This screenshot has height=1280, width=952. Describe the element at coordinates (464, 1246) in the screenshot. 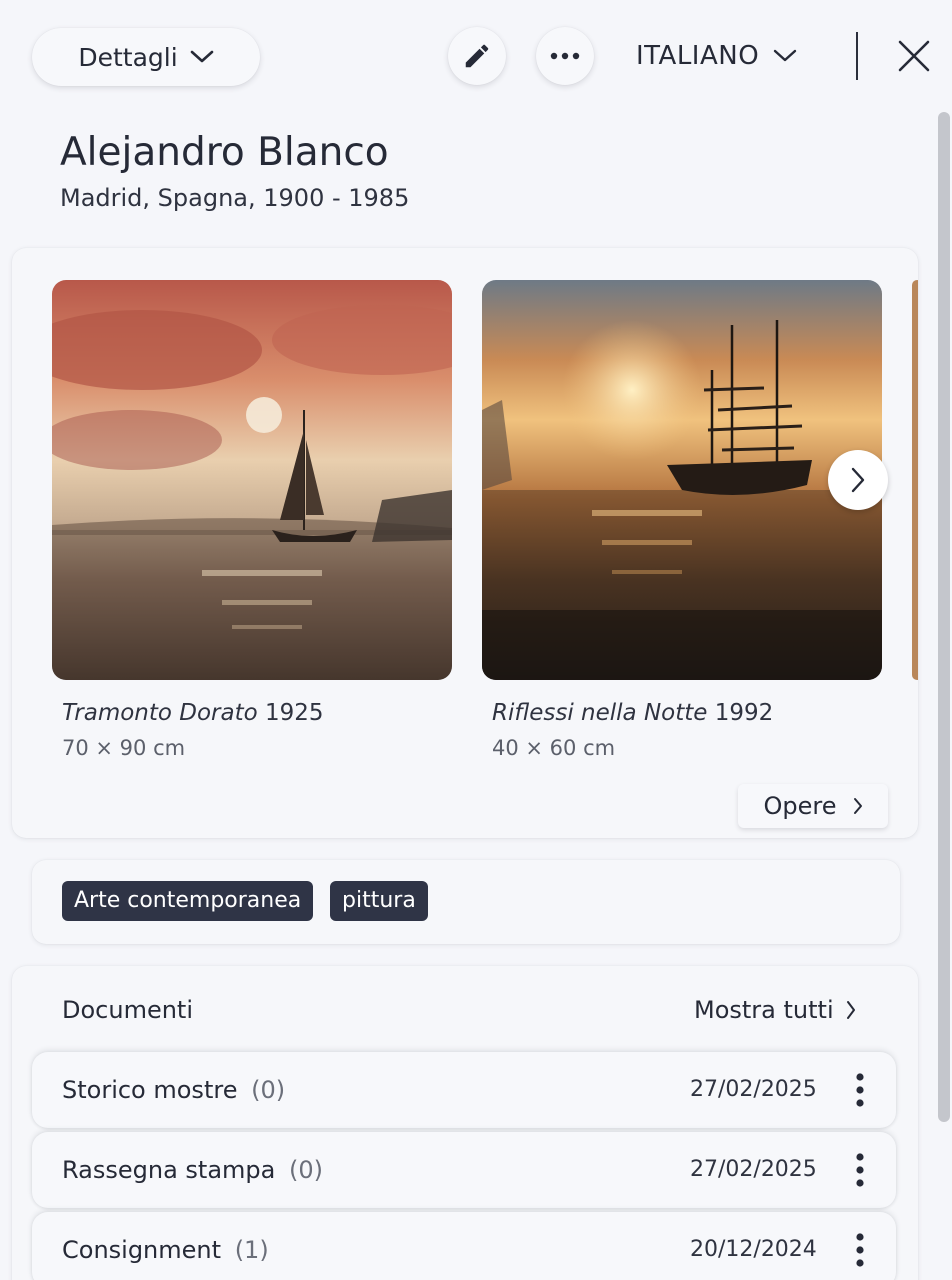

I see `document-row: Consignment (1) 20/12/2024` at that location.